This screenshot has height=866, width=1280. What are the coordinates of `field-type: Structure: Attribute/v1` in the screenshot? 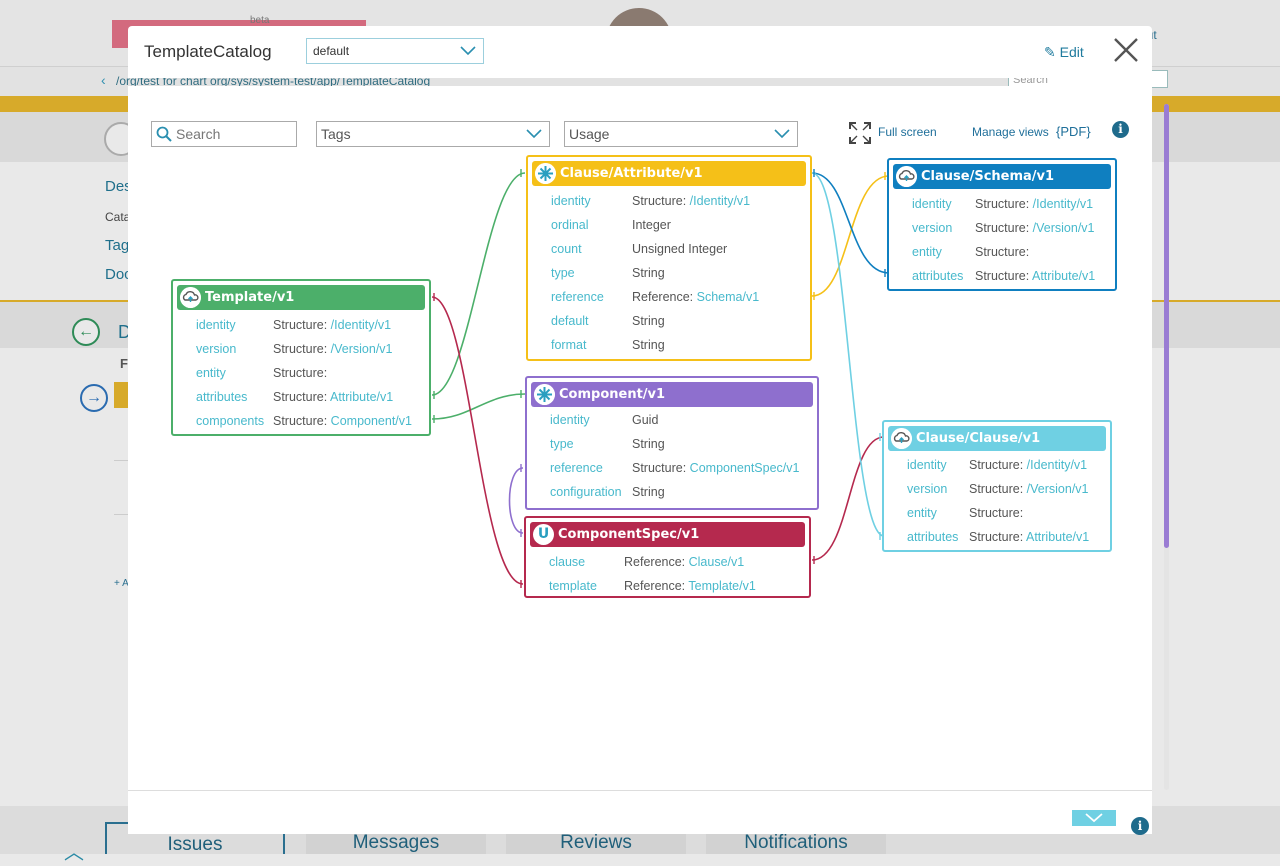 It's located at (1029, 537).